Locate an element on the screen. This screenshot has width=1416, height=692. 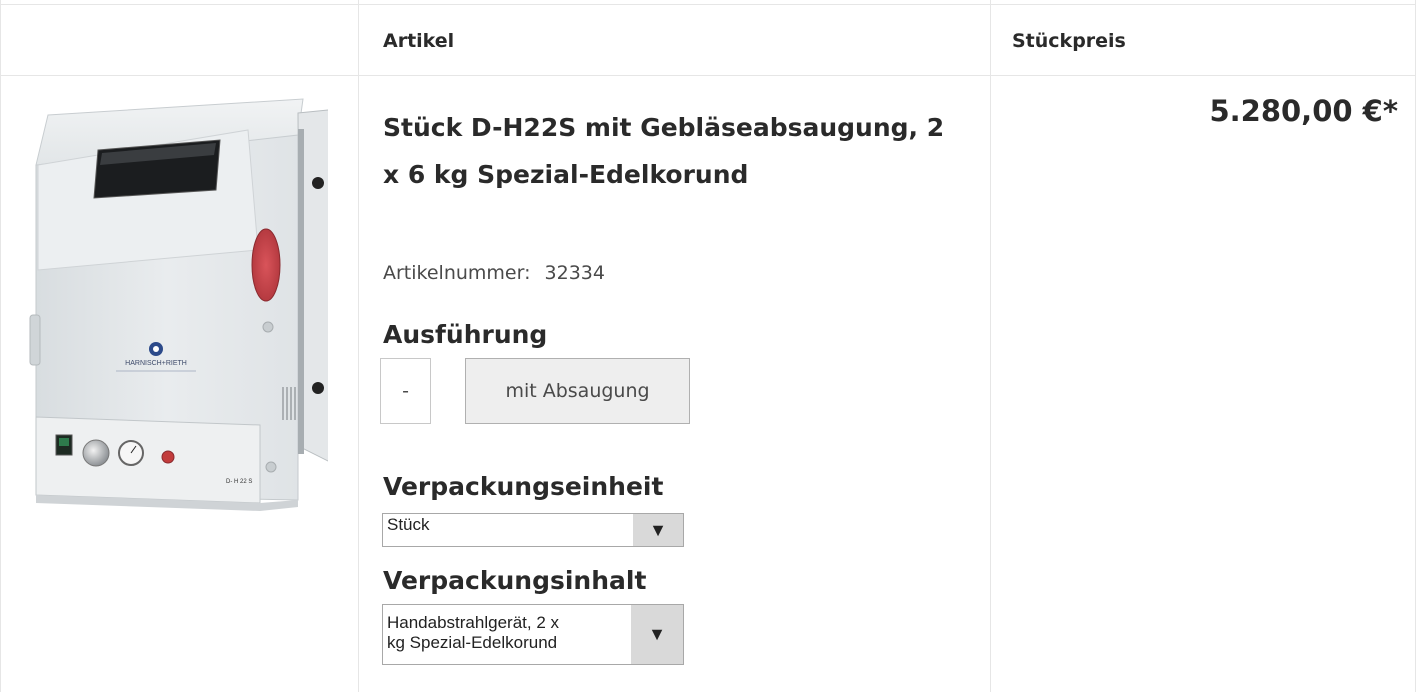
packaging-content-line-1: Handabstrahlgerät, 2 x is located at coordinates (473, 622).